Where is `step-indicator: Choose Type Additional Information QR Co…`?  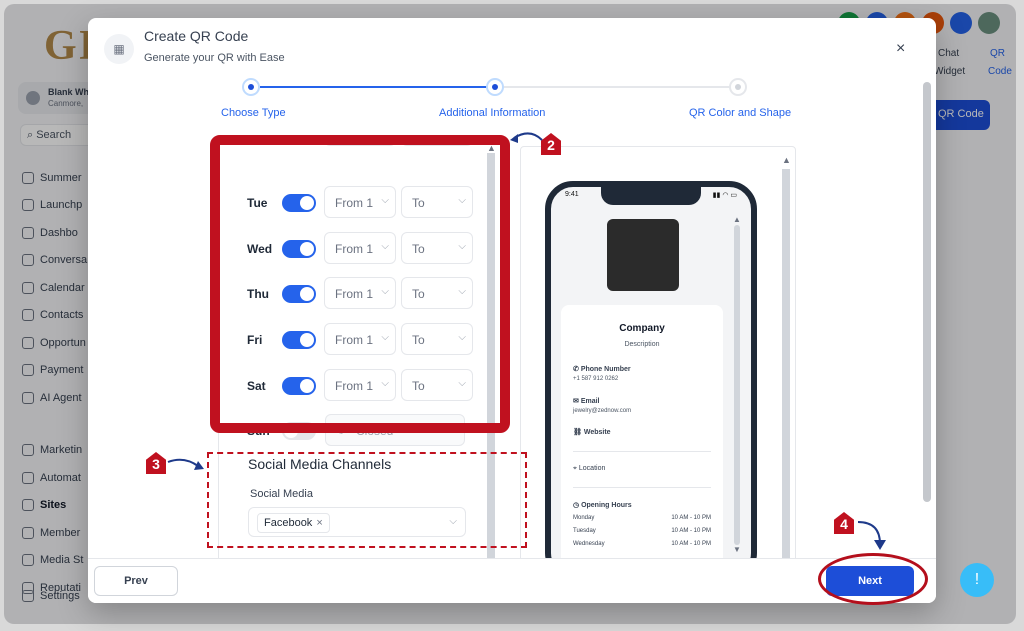
step-indicator: Choose Type Additional Information QR Co… is located at coordinates (512, 103).